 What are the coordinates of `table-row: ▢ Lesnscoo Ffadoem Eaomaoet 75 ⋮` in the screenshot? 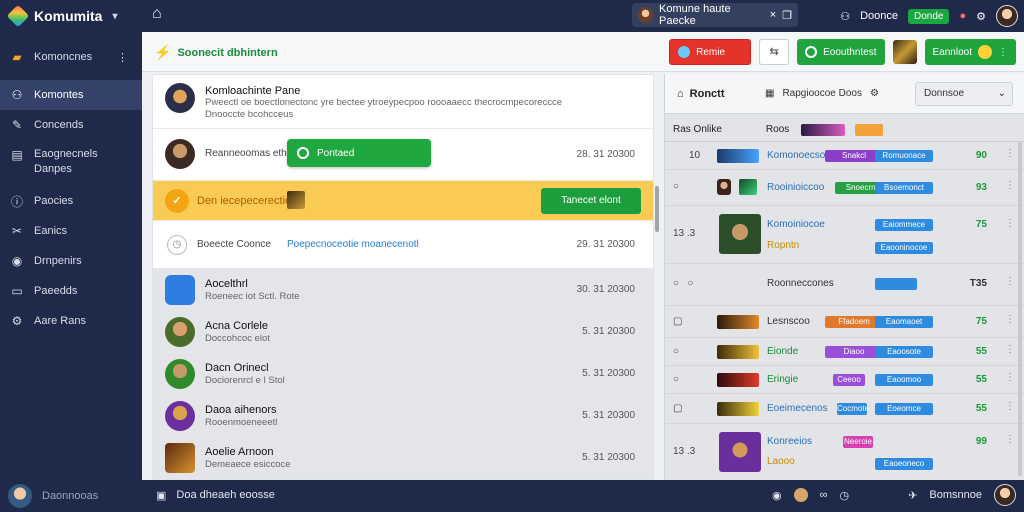 It's located at (844, 322).